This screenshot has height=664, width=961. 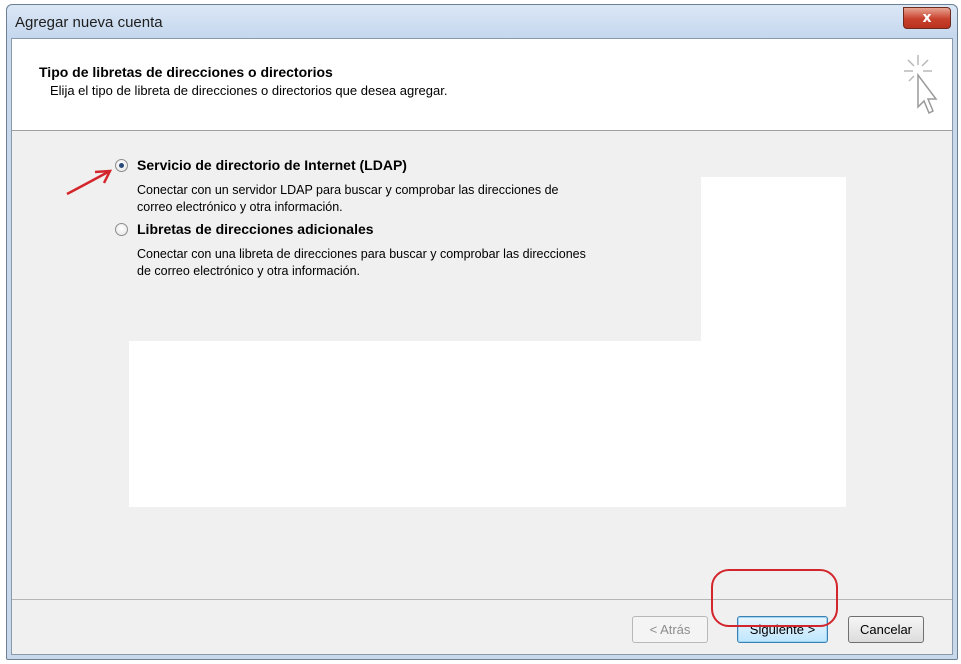 What do you see at coordinates (921, 85) in the screenshot?
I see `wizard-cursor-icon` at bounding box center [921, 85].